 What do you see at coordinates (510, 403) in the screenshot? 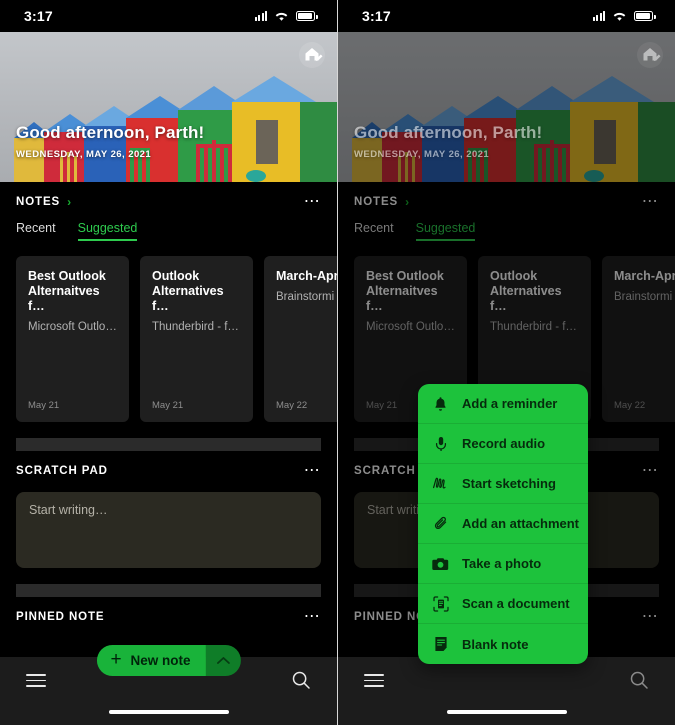
I see `menu-item-label: Add a reminder` at bounding box center [510, 403].